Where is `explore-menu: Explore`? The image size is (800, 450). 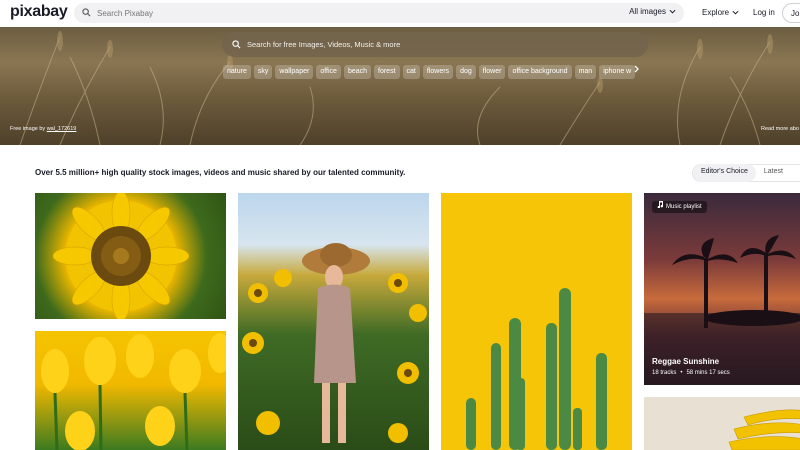 explore-menu: Explore is located at coordinates (720, 12).